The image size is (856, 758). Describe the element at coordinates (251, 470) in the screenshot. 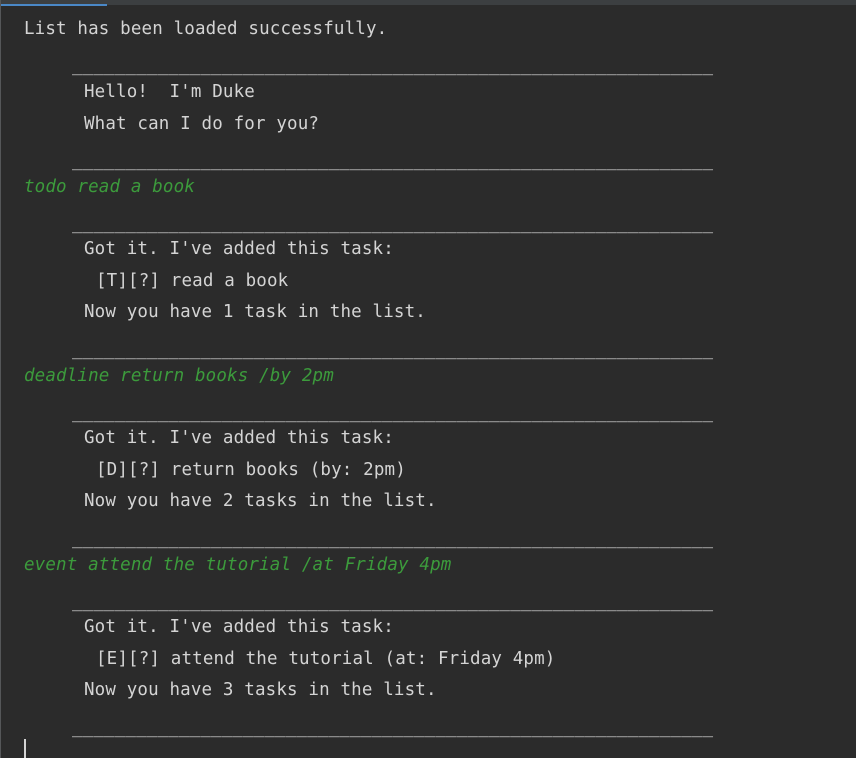

I see `response-task: [D][?] return books (by: 2pm)` at that location.